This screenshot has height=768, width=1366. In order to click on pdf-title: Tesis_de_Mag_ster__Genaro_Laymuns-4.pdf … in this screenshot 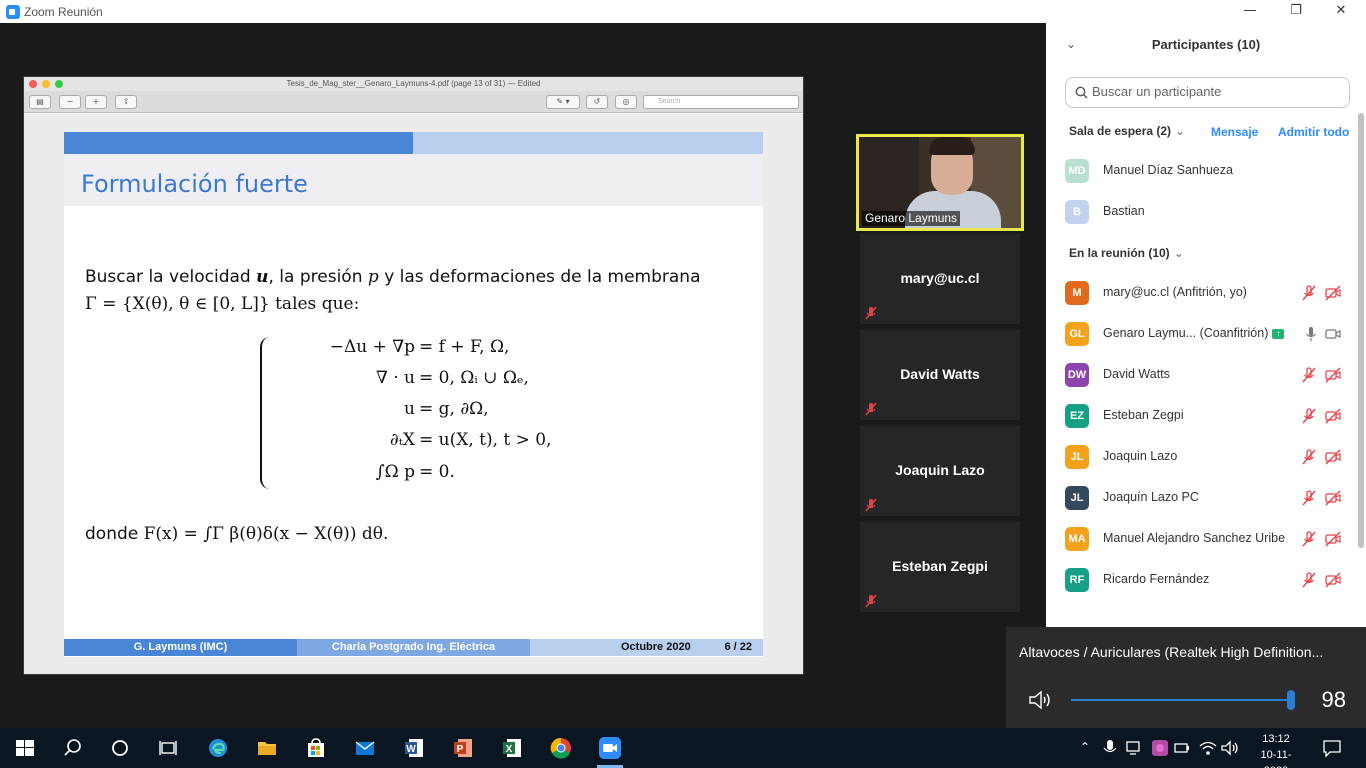, I will do `click(413, 83)`.